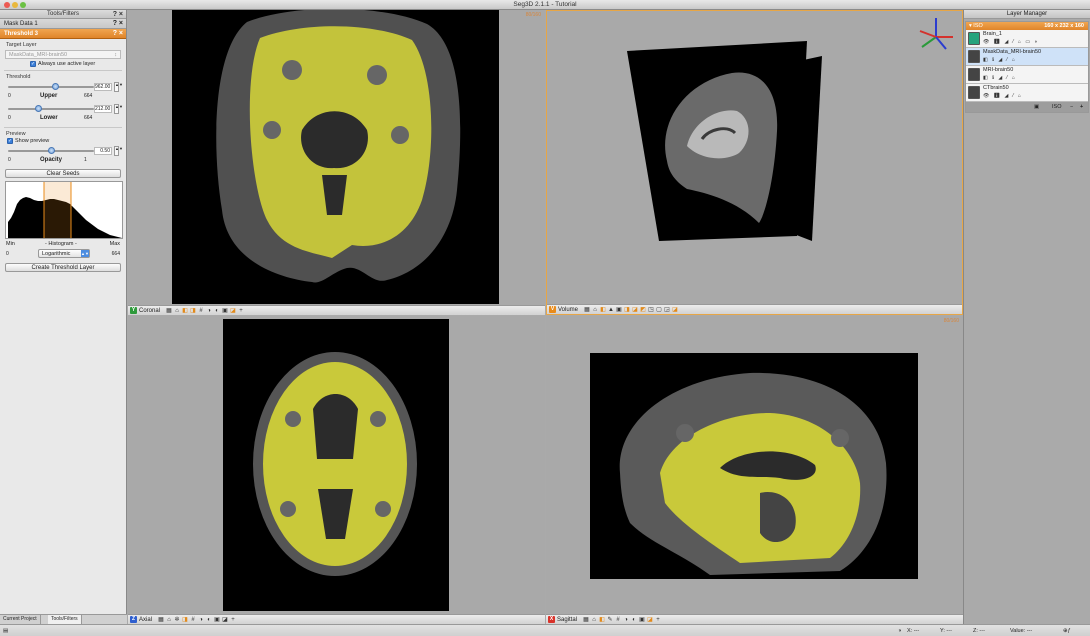 This screenshot has height=636, width=1090. Describe the element at coordinates (133, 310) in the screenshot. I see `coronal-view-type-icon: Y` at that location.